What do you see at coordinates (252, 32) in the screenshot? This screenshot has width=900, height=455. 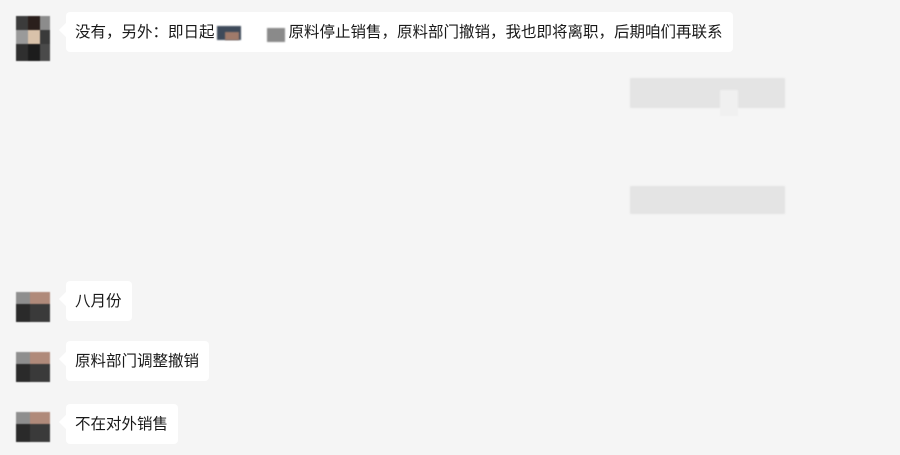 I see `redacted-name` at bounding box center [252, 32].